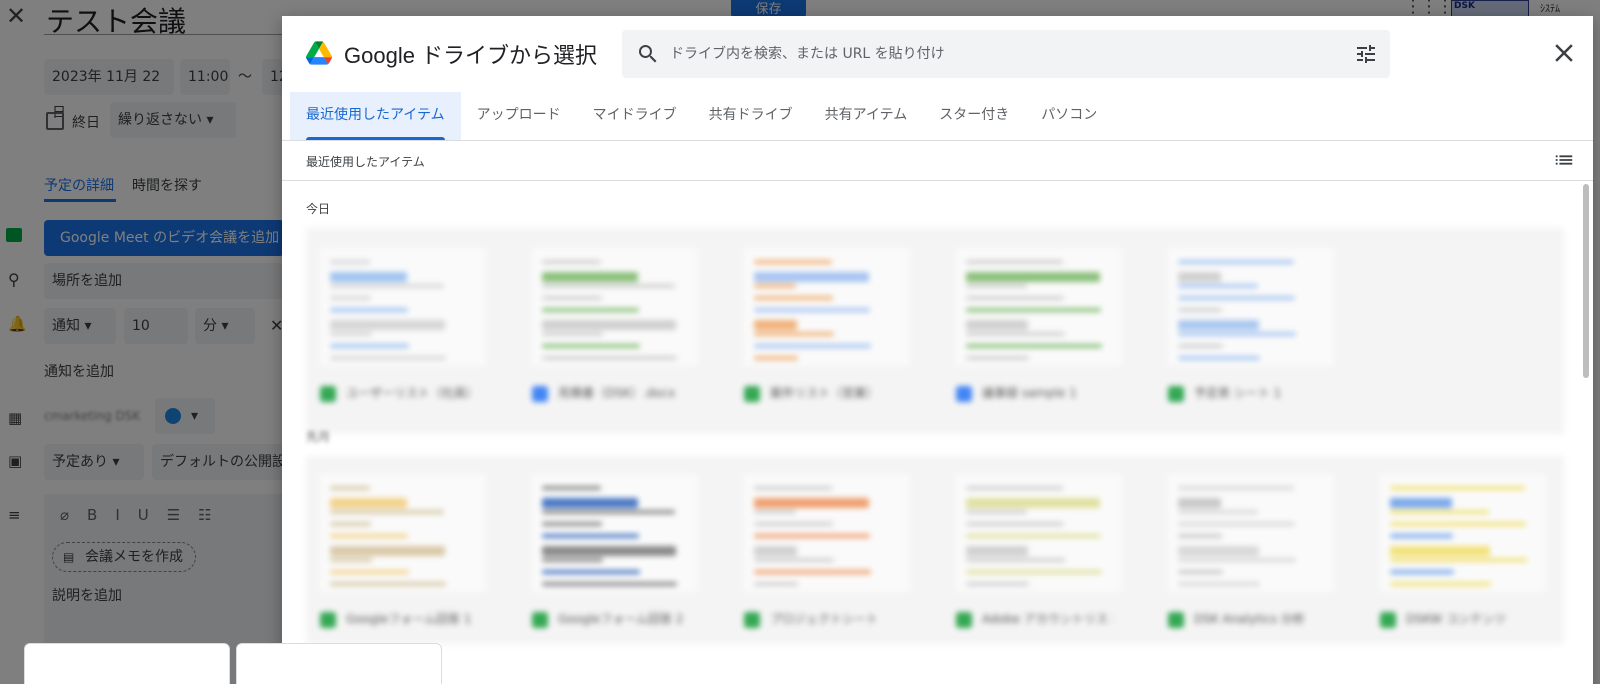  What do you see at coordinates (1249, 619) in the screenshot?
I see `file-name: DSK Analytics 分析` at bounding box center [1249, 619].